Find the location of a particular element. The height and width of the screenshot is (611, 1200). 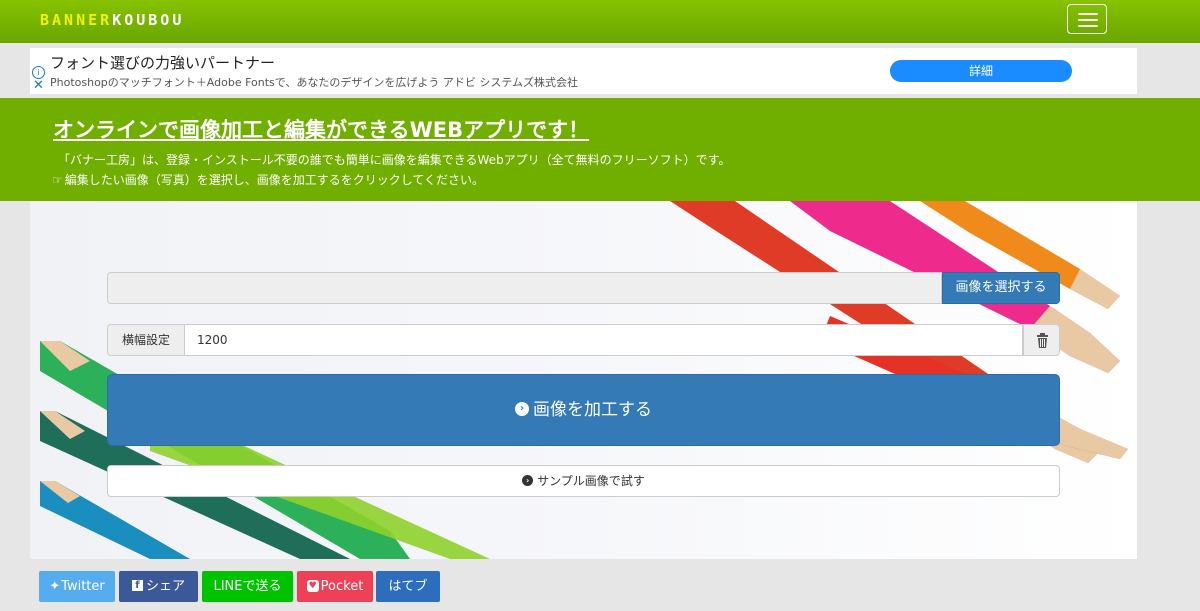

share-hatena-label: はてブ is located at coordinates (408, 586).